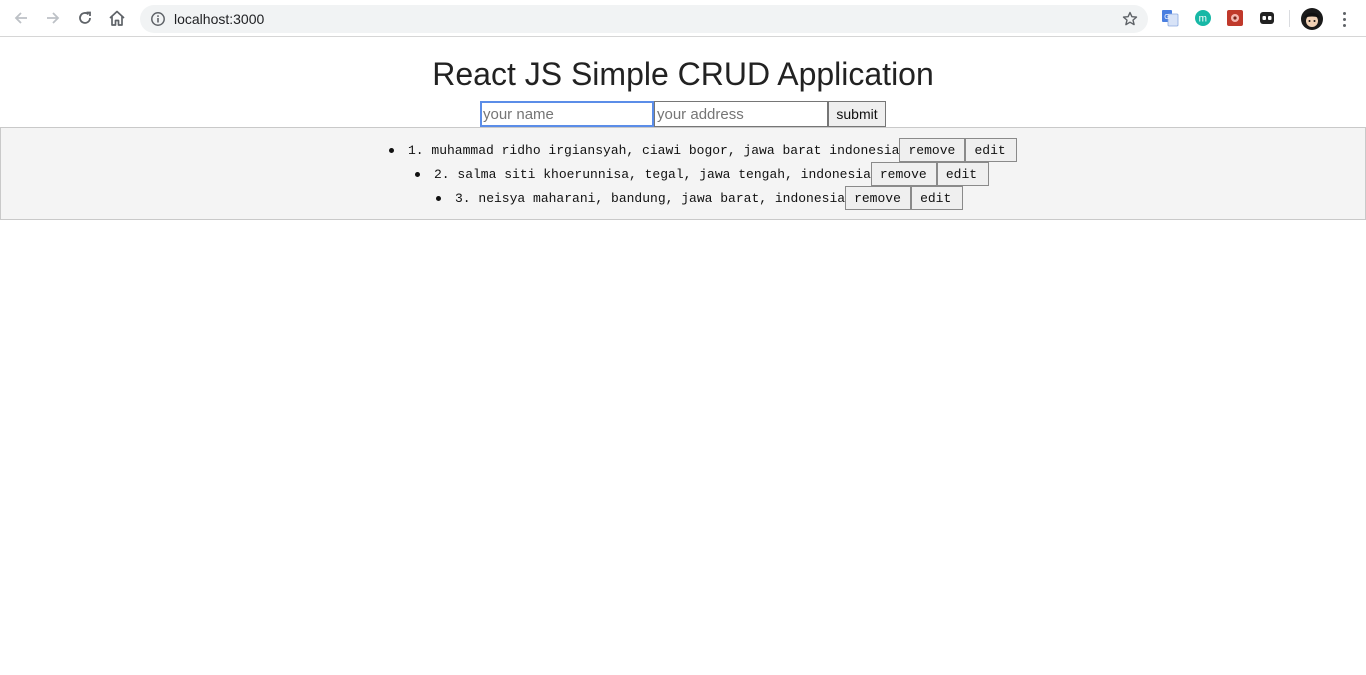 Image resolution: width=1366 pixels, height=675 pixels. I want to click on translate-extension-icon: G, so click(1170, 18).